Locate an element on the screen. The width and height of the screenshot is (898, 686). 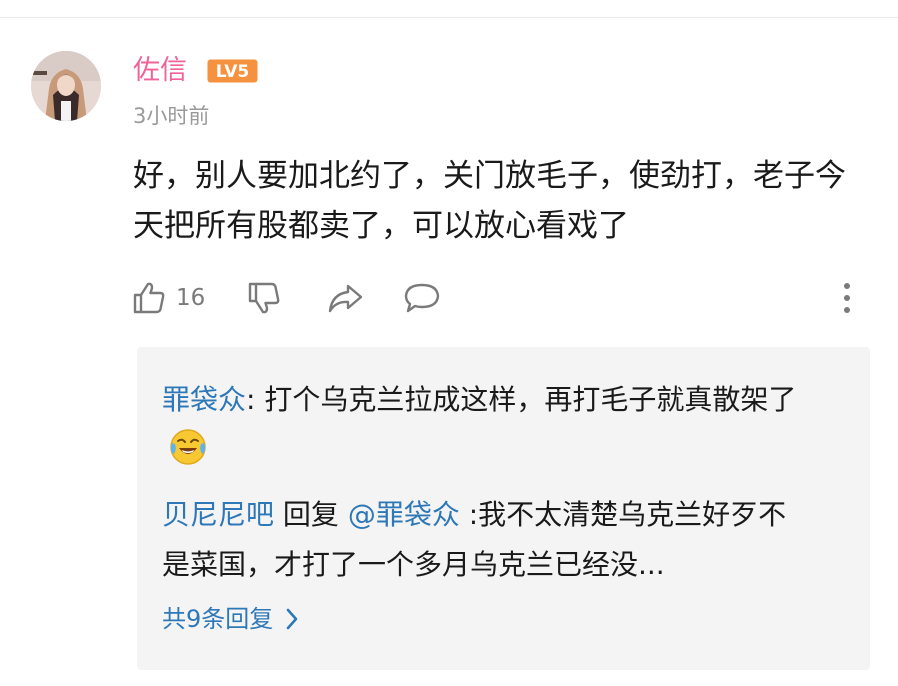
comment-text: 好，别人要加北约了，关门放毛子，使劲打，老子今天把所有股都卖了，可以放心看戏了 is located at coordinates (489, 201).